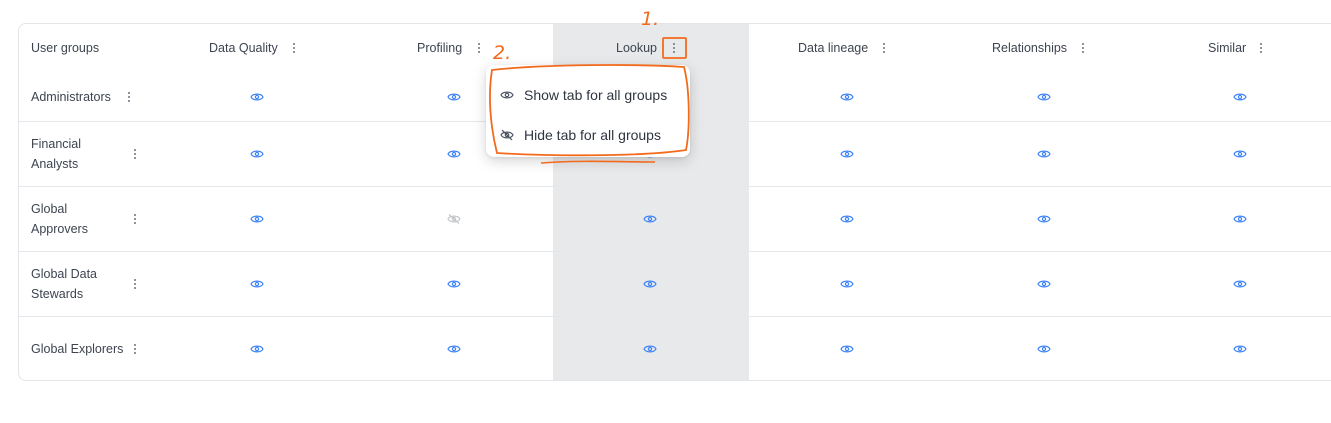  What do you see at coordinates (592, 135) in the screenshot?
I see `hide-tab-label: Hide tab for all groups` at bounding box center [592, 135].